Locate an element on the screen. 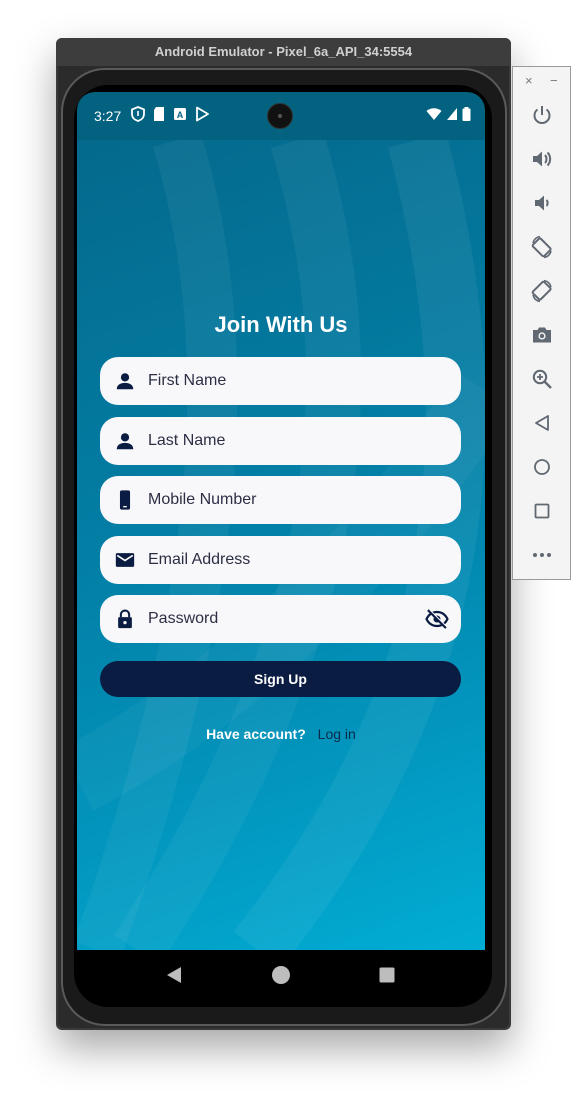 This screenshot has width=572, height=1104. last-name-field is located at coordinates (280, 441).